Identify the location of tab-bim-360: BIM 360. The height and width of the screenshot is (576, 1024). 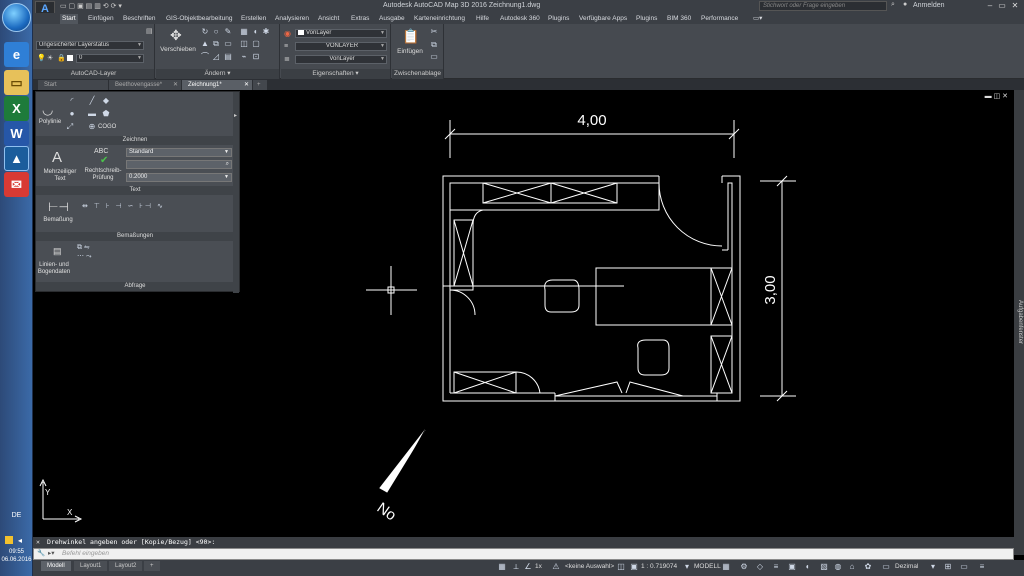
(679, 19).